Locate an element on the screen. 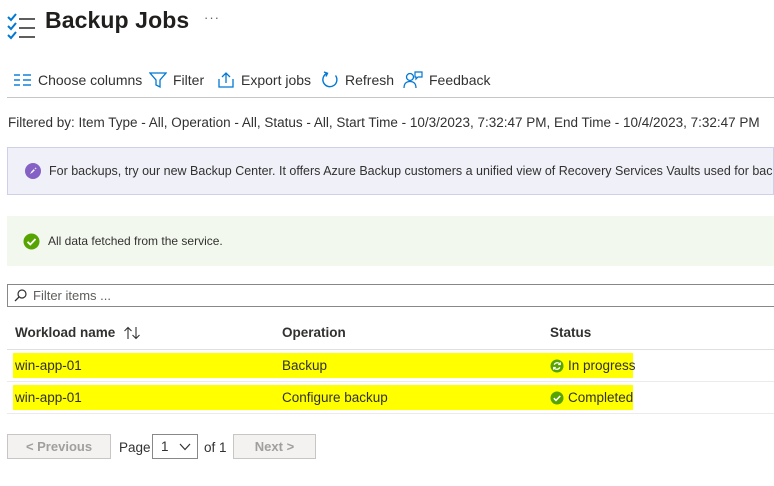 The width and height of the screenshot is (774, 486). refresh-icon is located at coordinates (330, 79).